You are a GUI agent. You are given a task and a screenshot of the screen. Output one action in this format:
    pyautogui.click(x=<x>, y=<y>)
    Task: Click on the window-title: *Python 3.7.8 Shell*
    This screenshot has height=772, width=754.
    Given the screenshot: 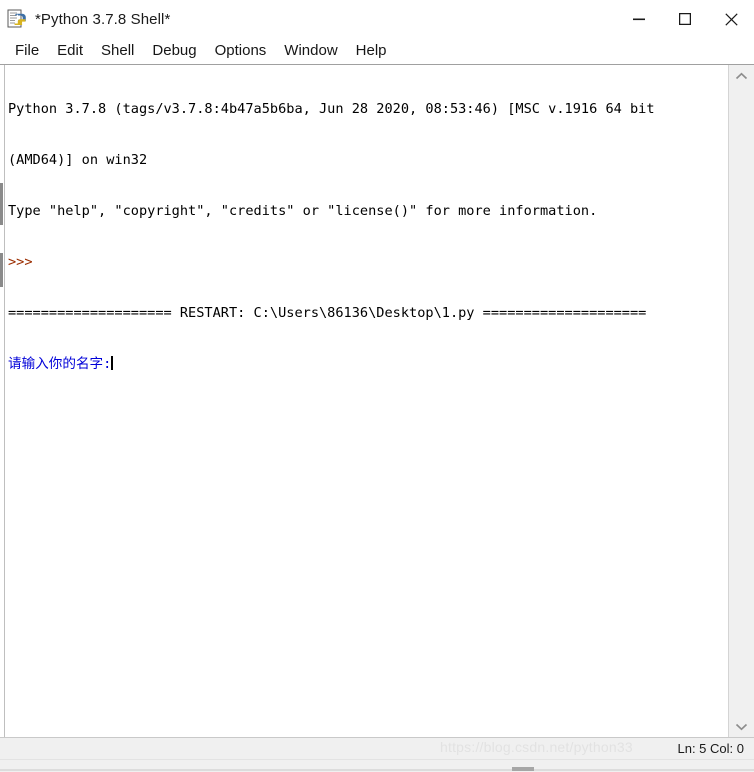 What is the action you would take?
    pyautogui.click(x=103, y=19)
    